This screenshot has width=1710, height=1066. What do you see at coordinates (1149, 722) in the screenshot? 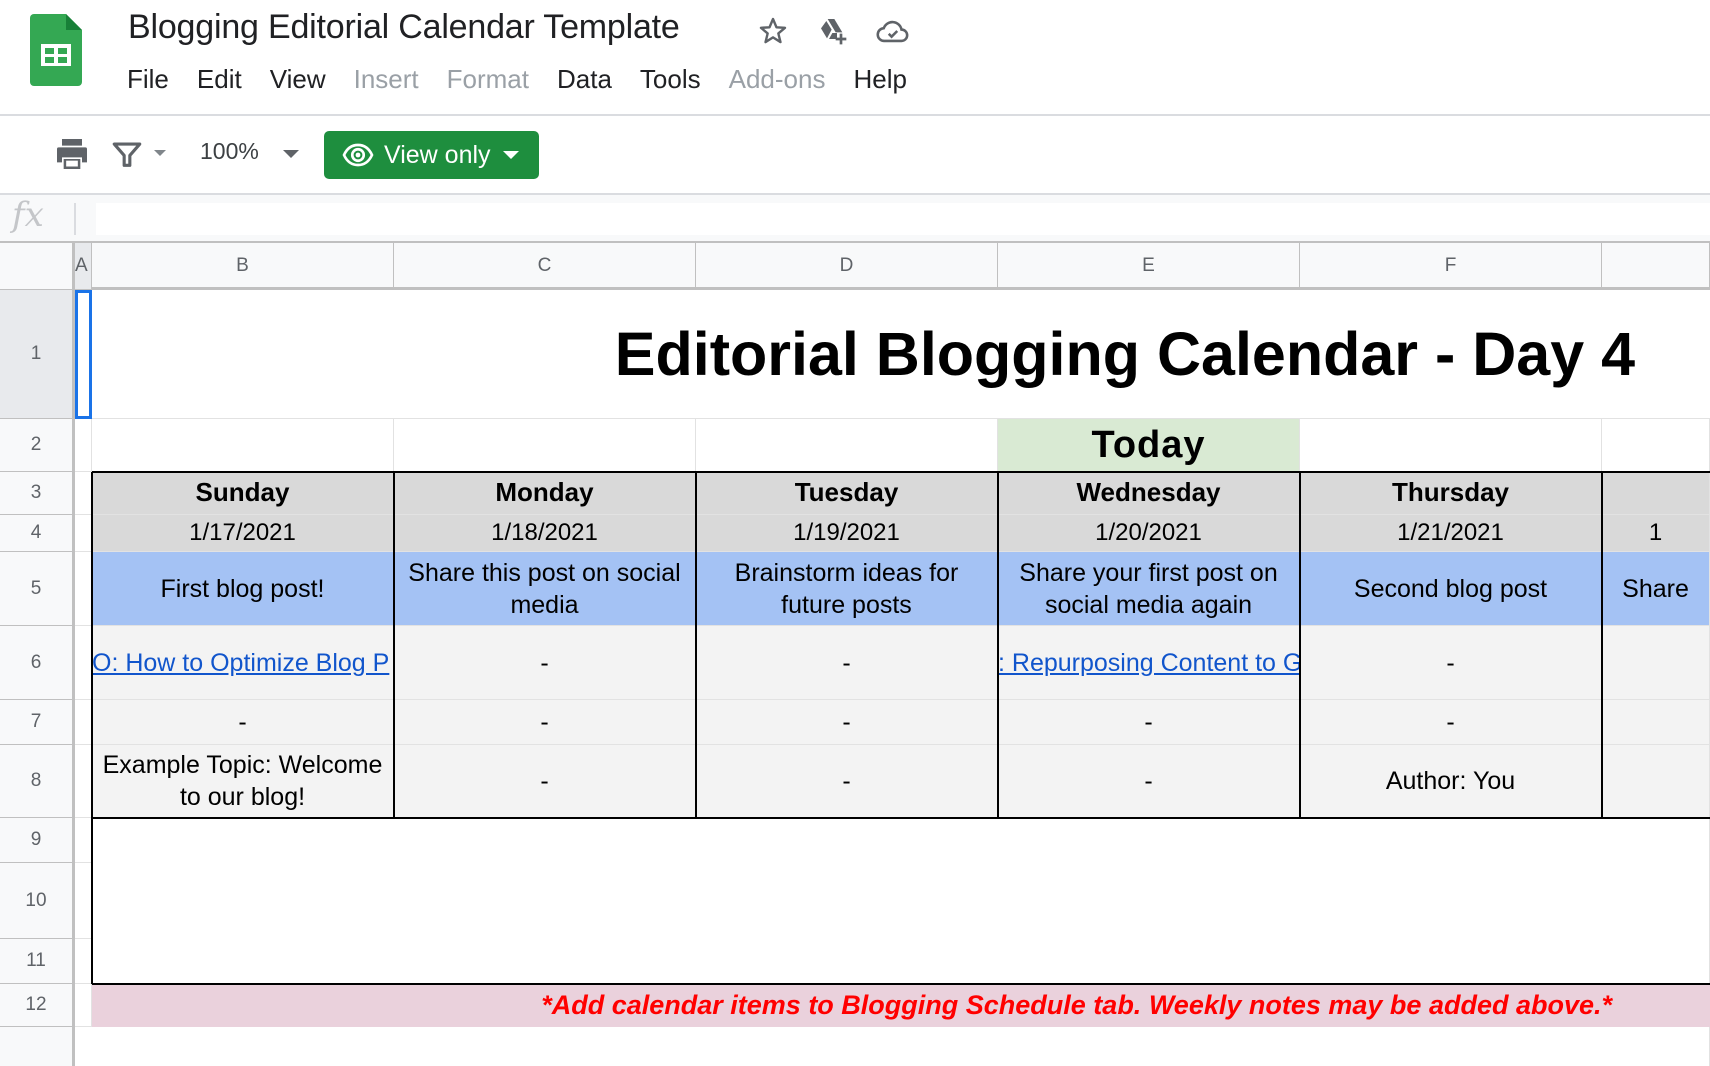
I see `notes-wednesday: -` at bounding box center [1149, 722].